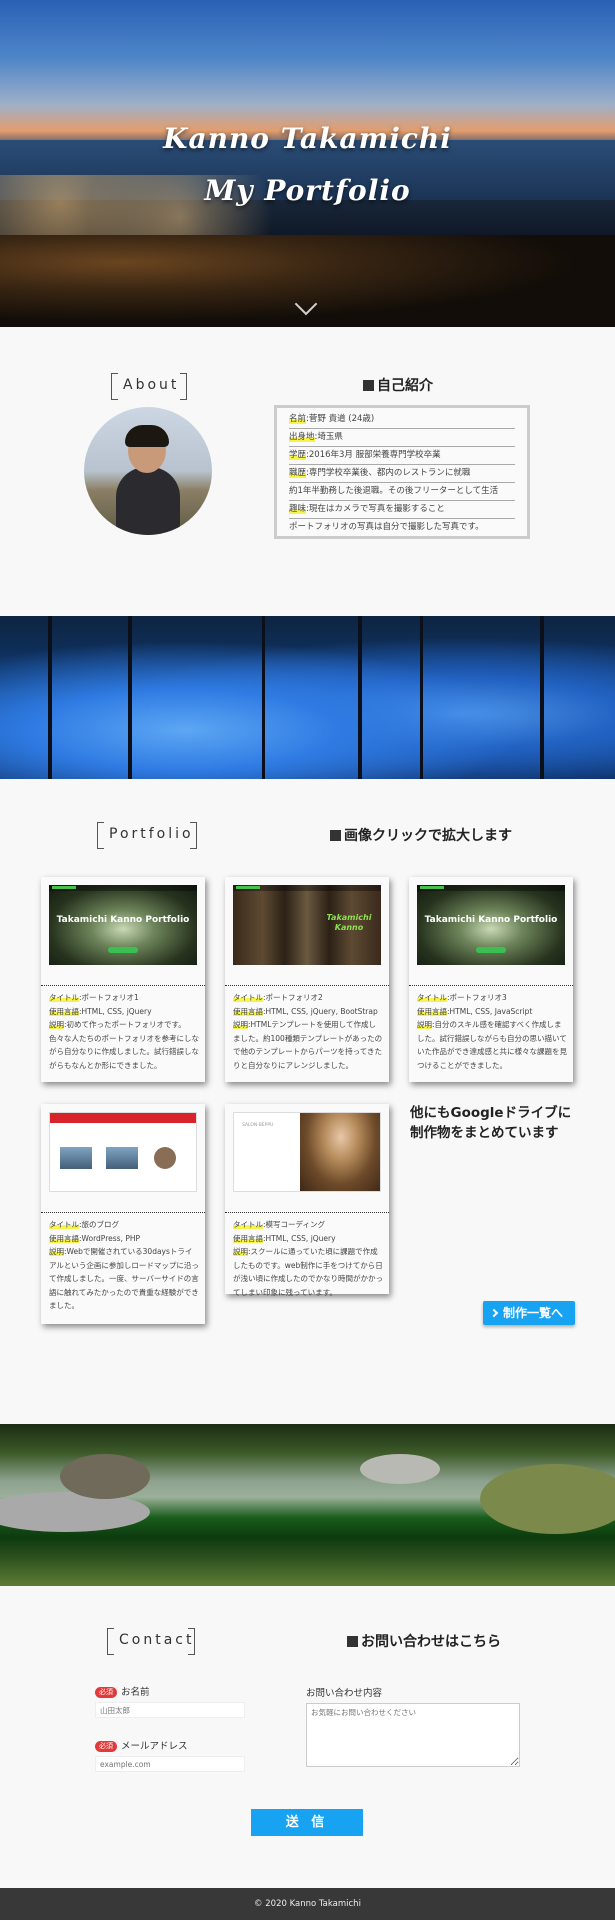  What do you see at coordinates (122, 1691) in the screenshot?
I see `name-label: 必須 お名前` at bounding box center [122, 1691].